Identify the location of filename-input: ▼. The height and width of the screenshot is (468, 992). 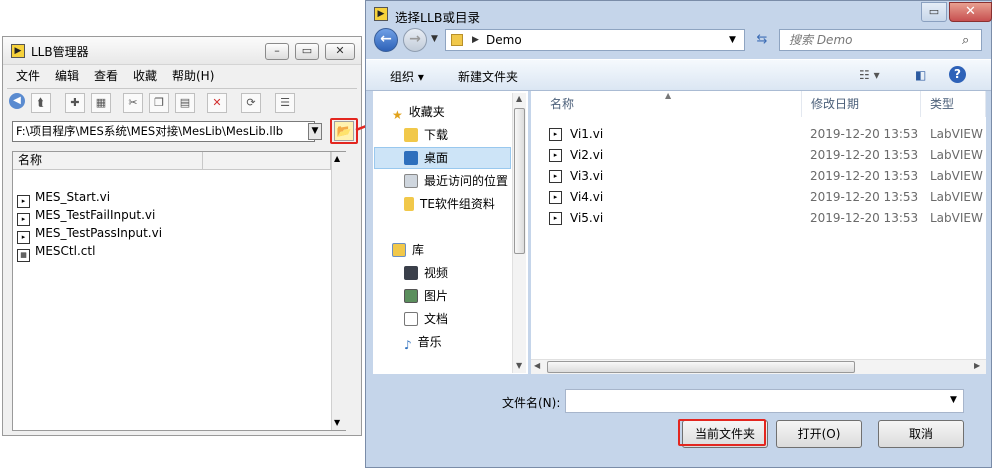
(764, 401).